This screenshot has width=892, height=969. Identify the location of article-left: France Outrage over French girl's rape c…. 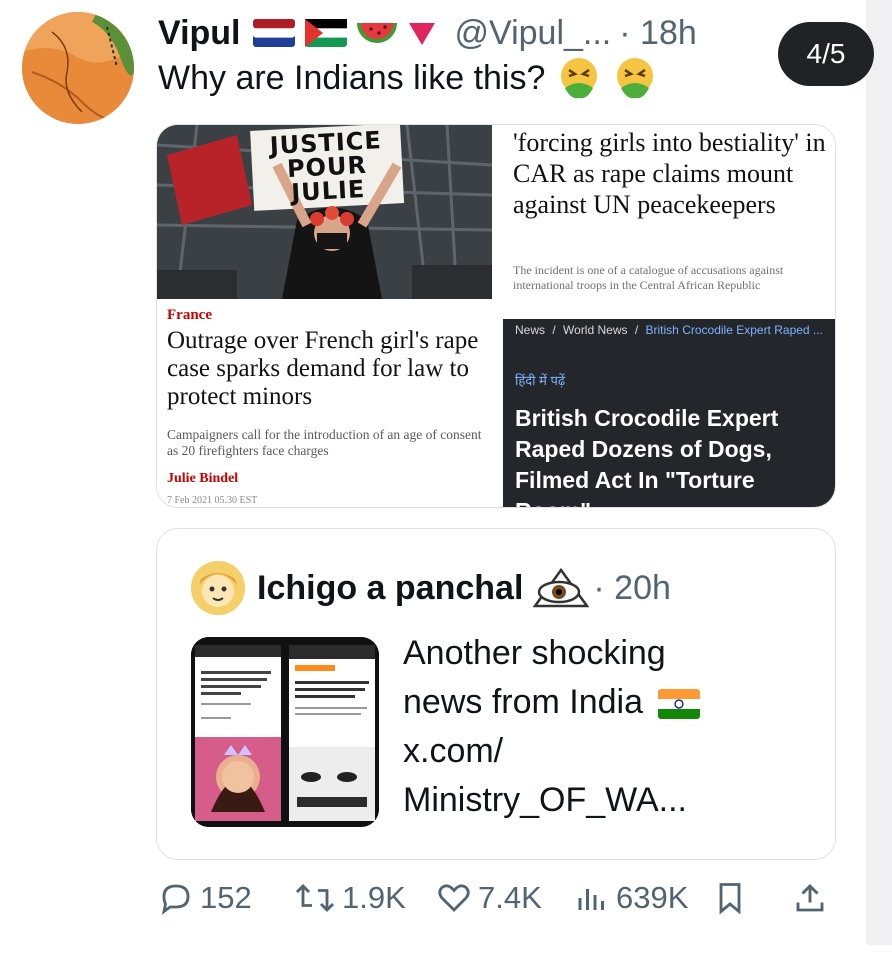
(327, 403).